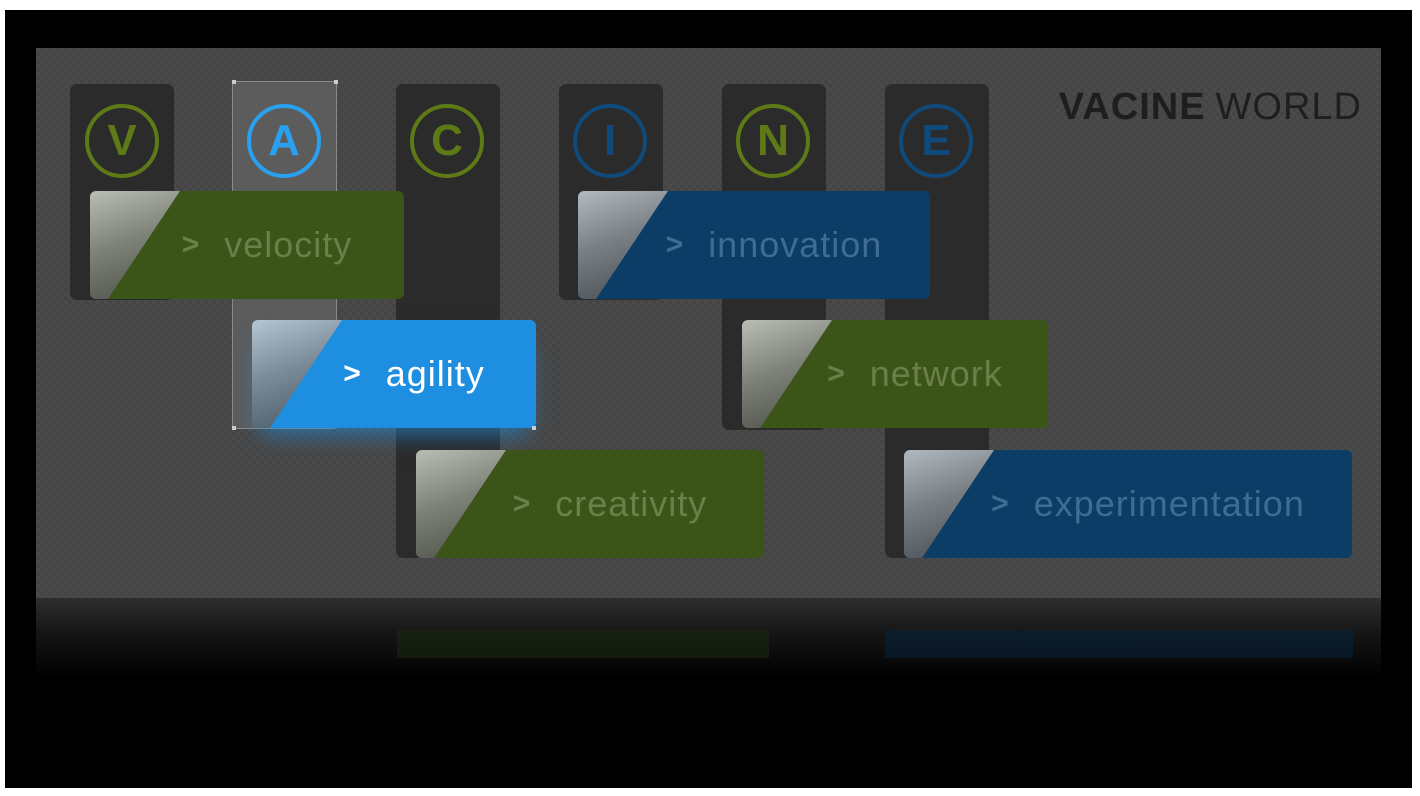  Describe the element at coordinates (773, 141) in the screenshot. I see `letter-badge-n: N` at that location.